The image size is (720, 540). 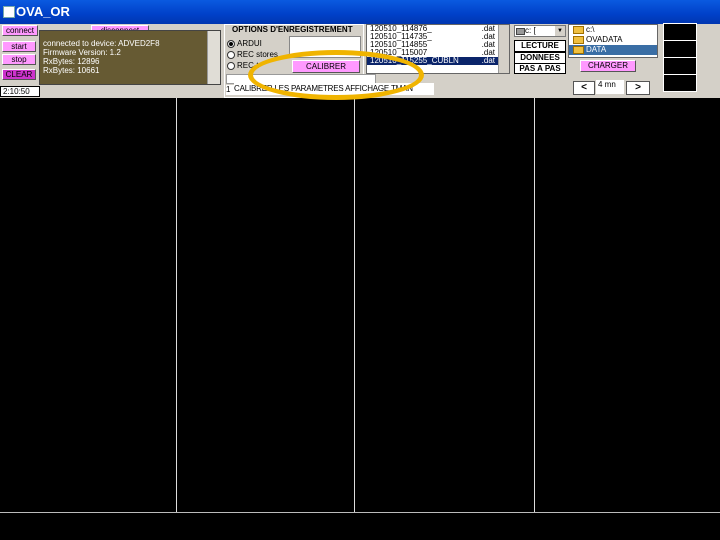 I want to click on parameter-index: 1, so click(x=230, y=90).